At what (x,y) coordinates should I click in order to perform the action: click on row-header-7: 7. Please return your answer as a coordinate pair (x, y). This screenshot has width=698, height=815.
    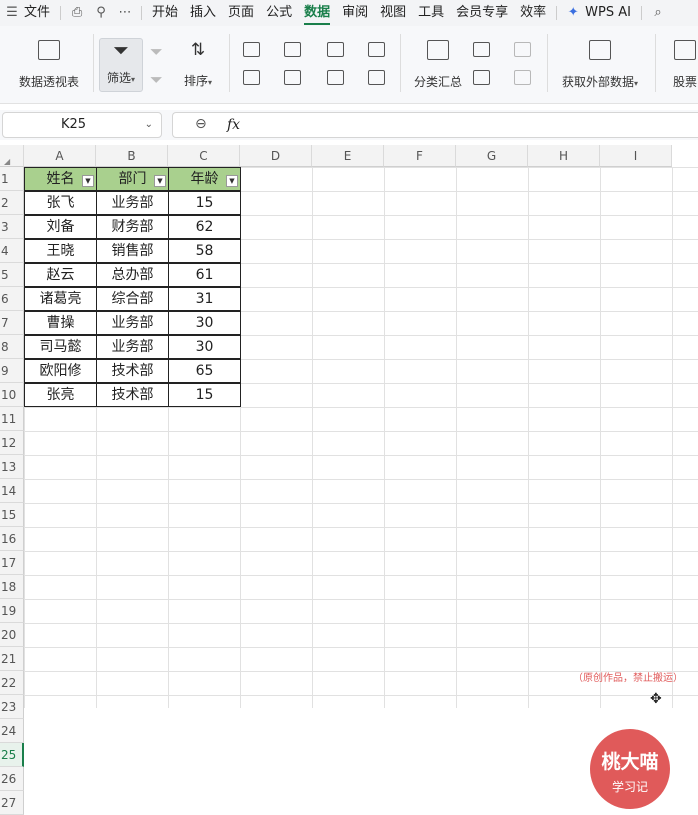
    Looking at the image, I should click on (12, 323).